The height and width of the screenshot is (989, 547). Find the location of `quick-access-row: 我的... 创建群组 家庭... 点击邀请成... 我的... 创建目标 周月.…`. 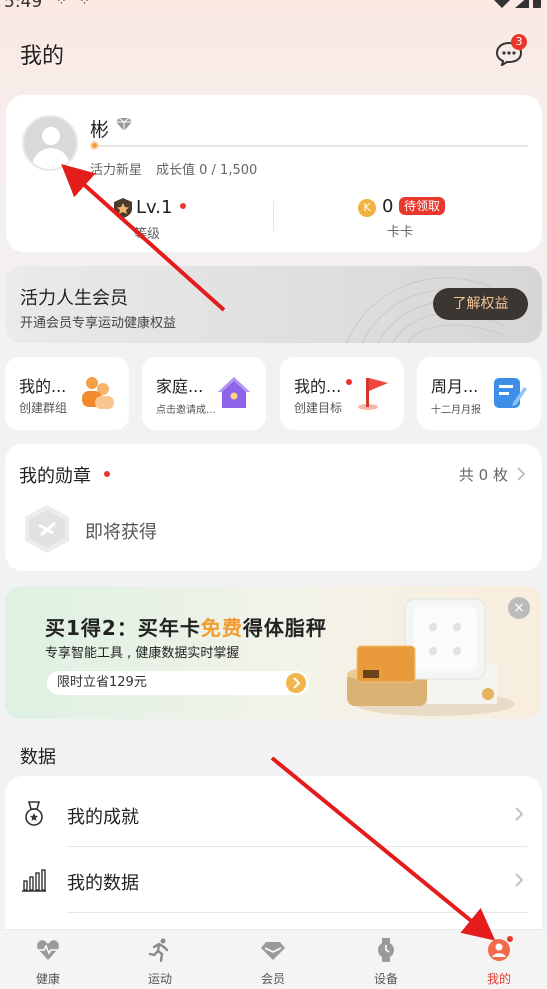

quick-access-row: 我的... 创建群组 家庭... 点击邀请成... 我的... 创建目标 周月.… is located at coordinates (273, 393).